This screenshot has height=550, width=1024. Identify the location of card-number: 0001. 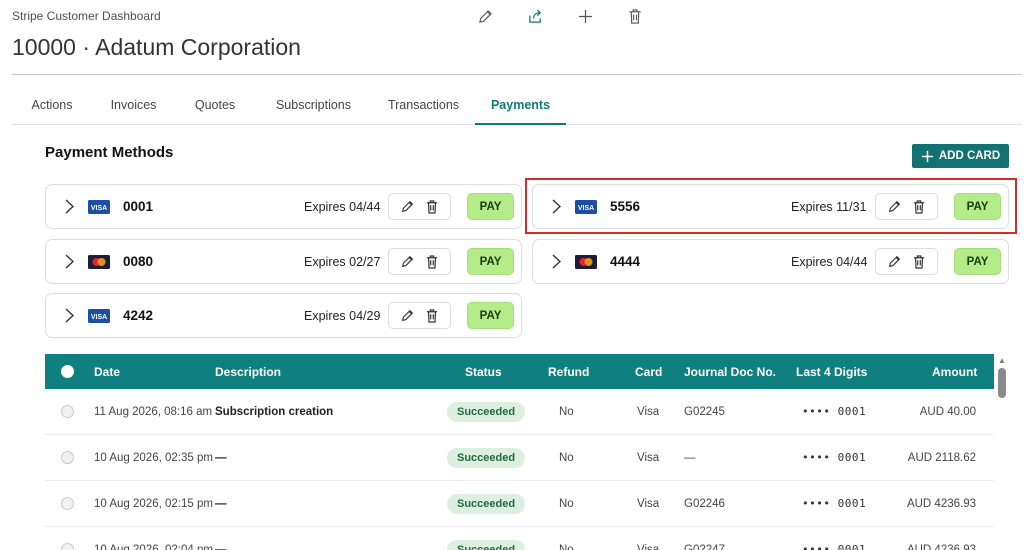
(138, 206).